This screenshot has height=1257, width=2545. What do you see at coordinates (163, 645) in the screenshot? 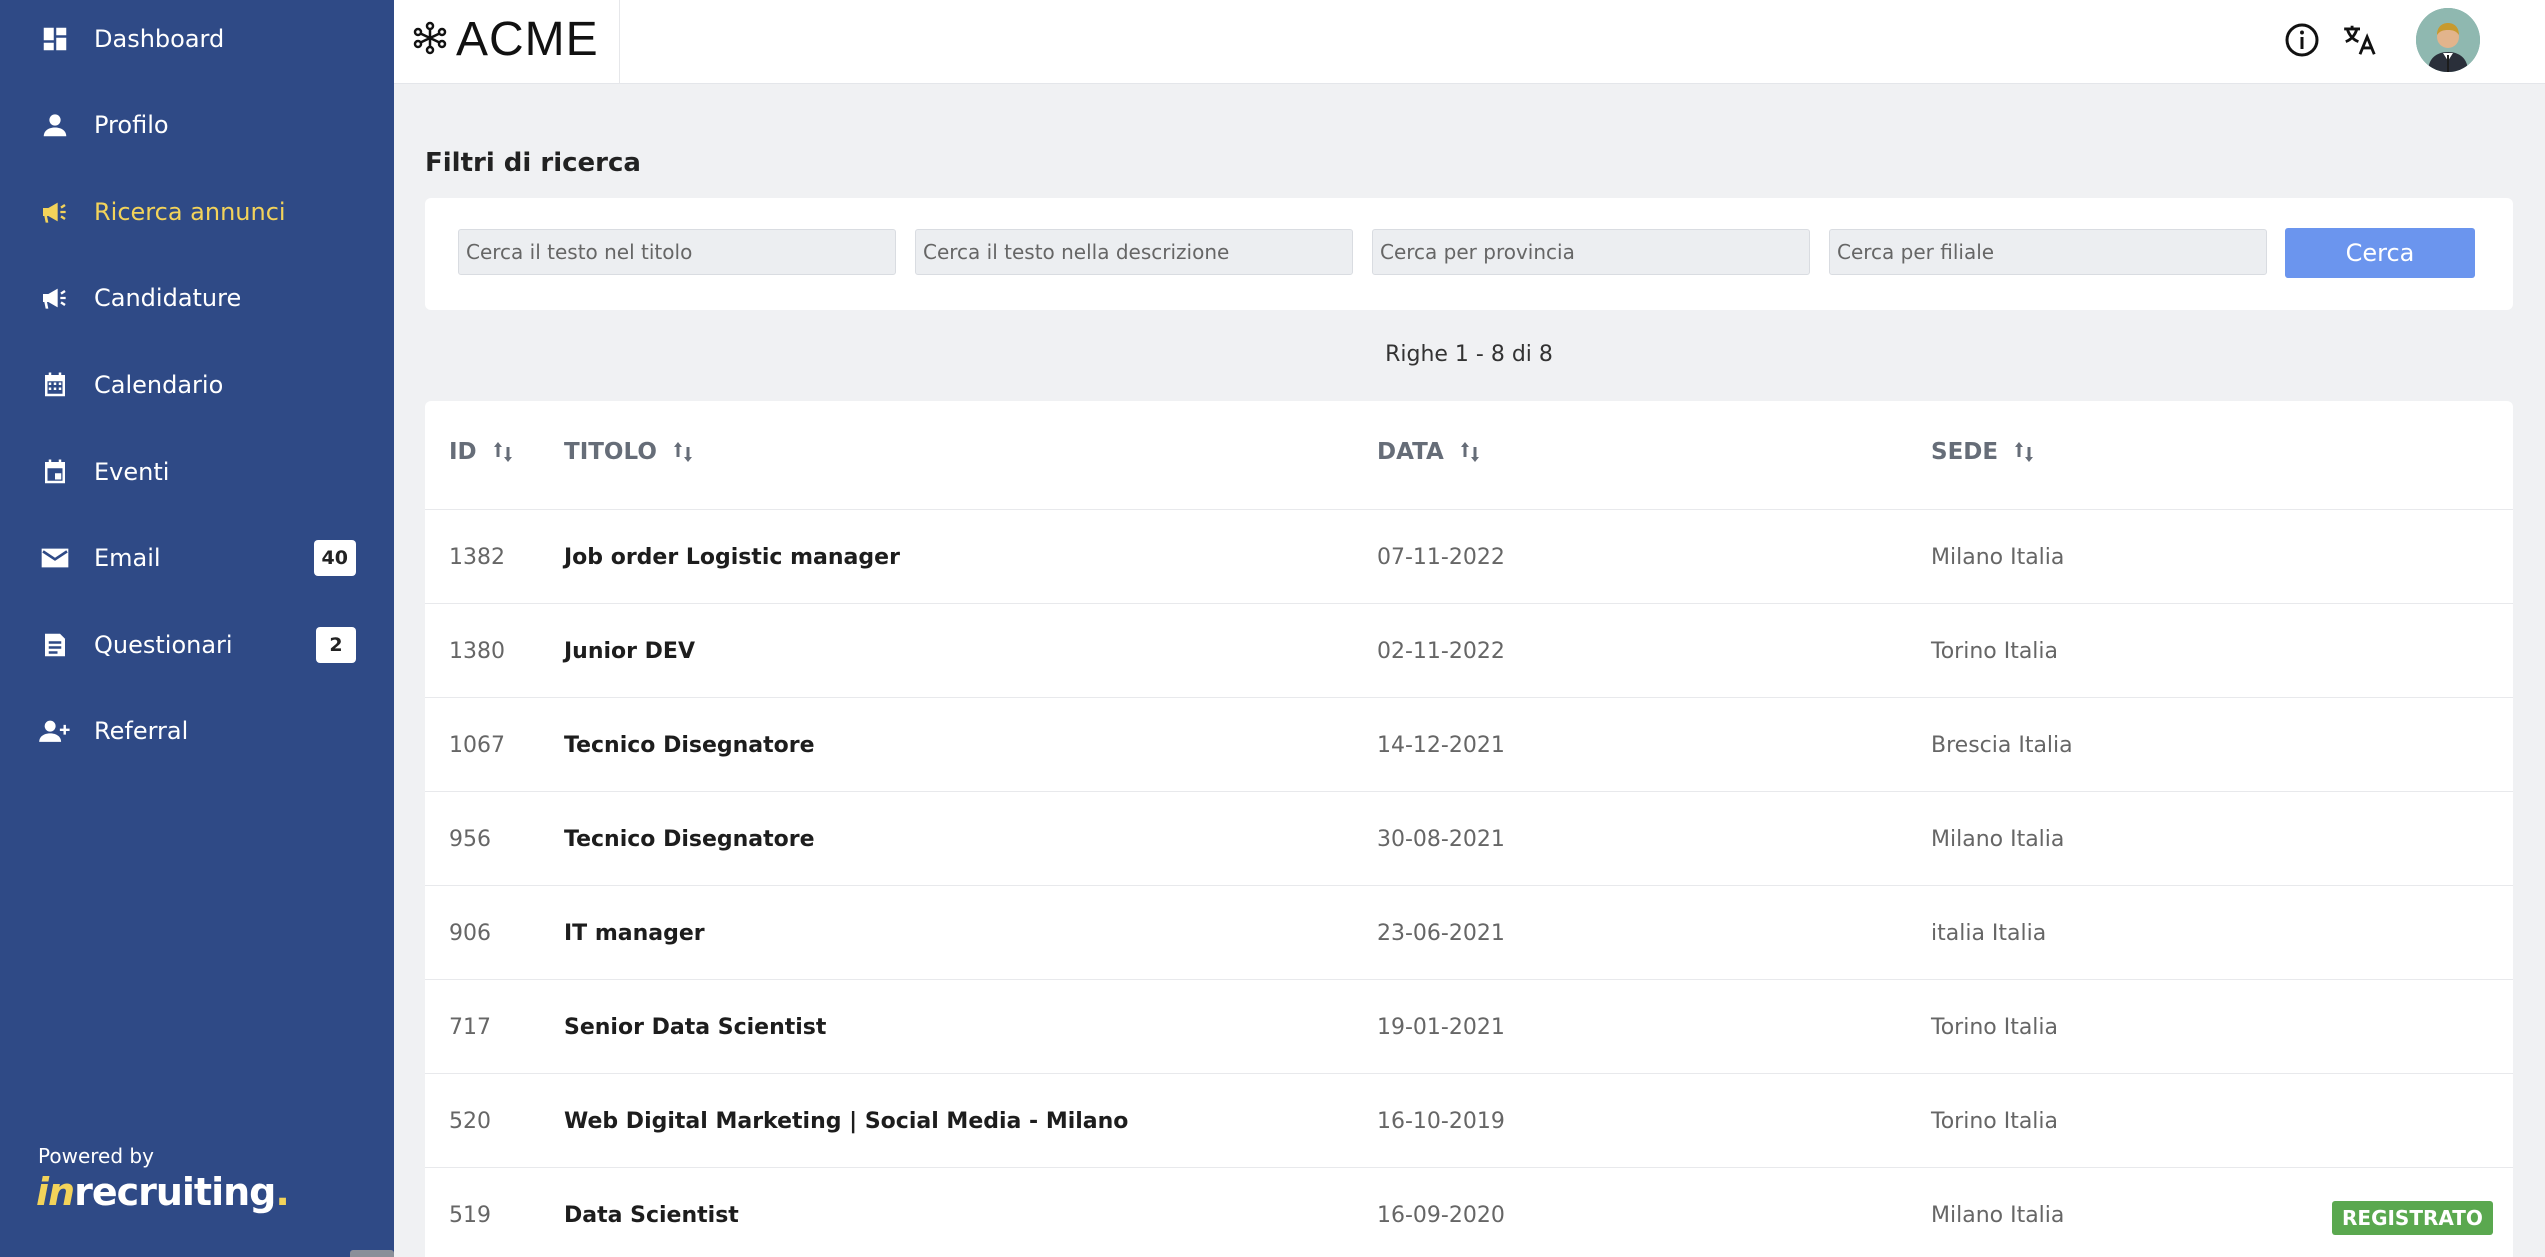
I see `sidebar-item-label: Questionari` at bounding box center [163, 645].